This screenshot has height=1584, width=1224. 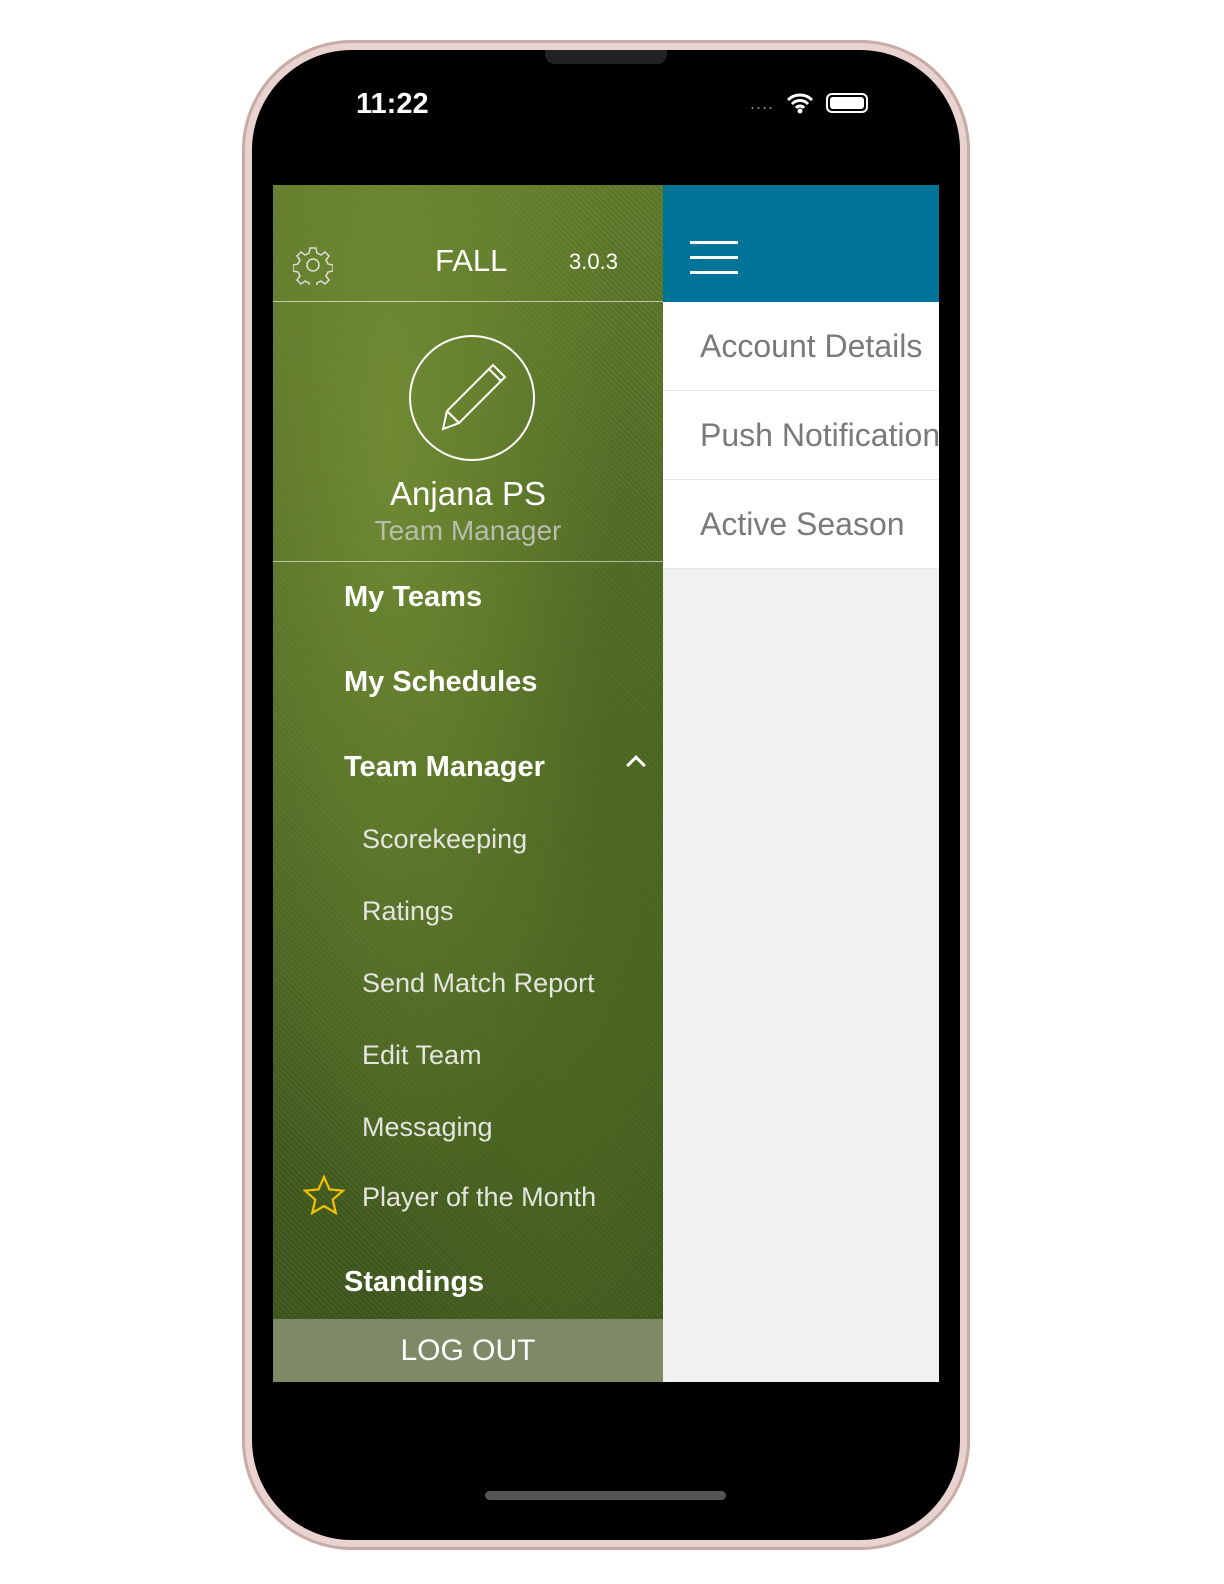 I want to click on pencil-icon, so click(x=474, y=397).